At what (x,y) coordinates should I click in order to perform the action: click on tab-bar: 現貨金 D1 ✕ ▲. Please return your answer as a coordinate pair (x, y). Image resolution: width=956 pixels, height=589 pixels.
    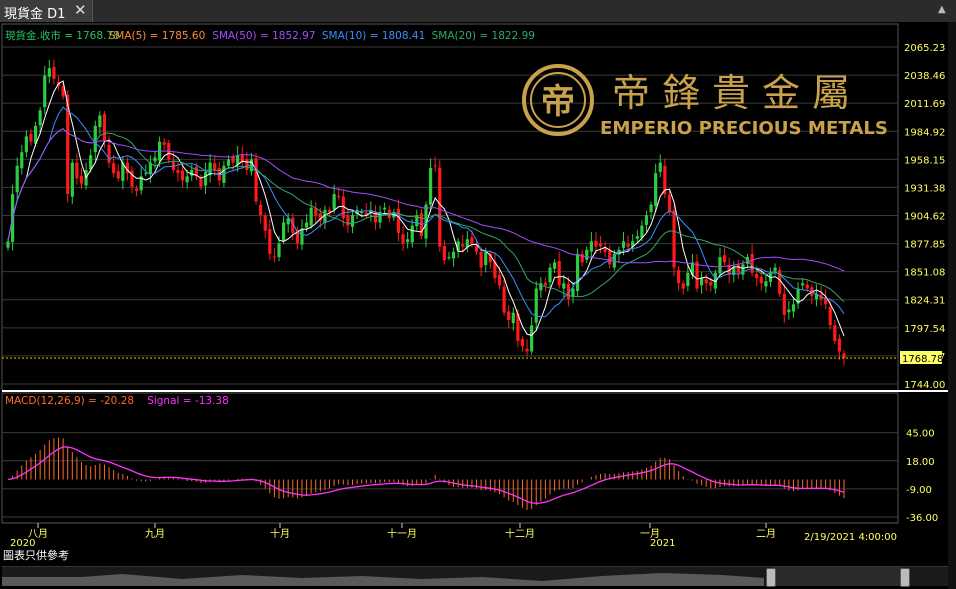
    Looking at the image, I should click on (478, 11).